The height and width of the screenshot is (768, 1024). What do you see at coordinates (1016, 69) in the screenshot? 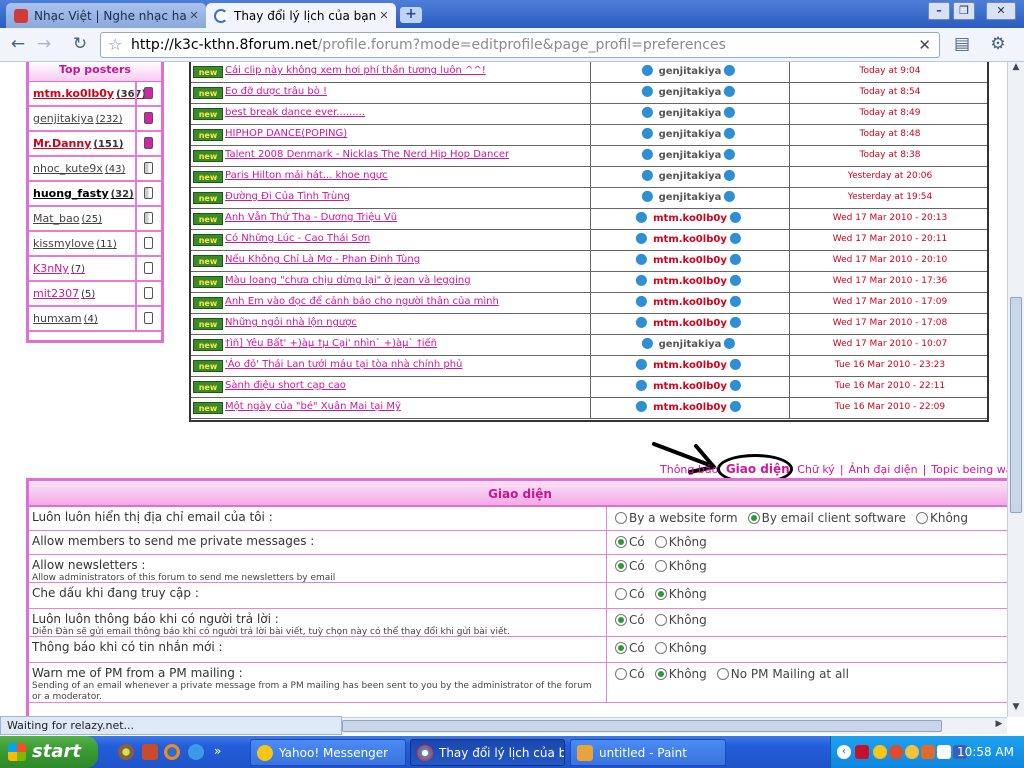
I see `scroll-up-arrow-icon: ▲` at bounding box center [1016, 69].